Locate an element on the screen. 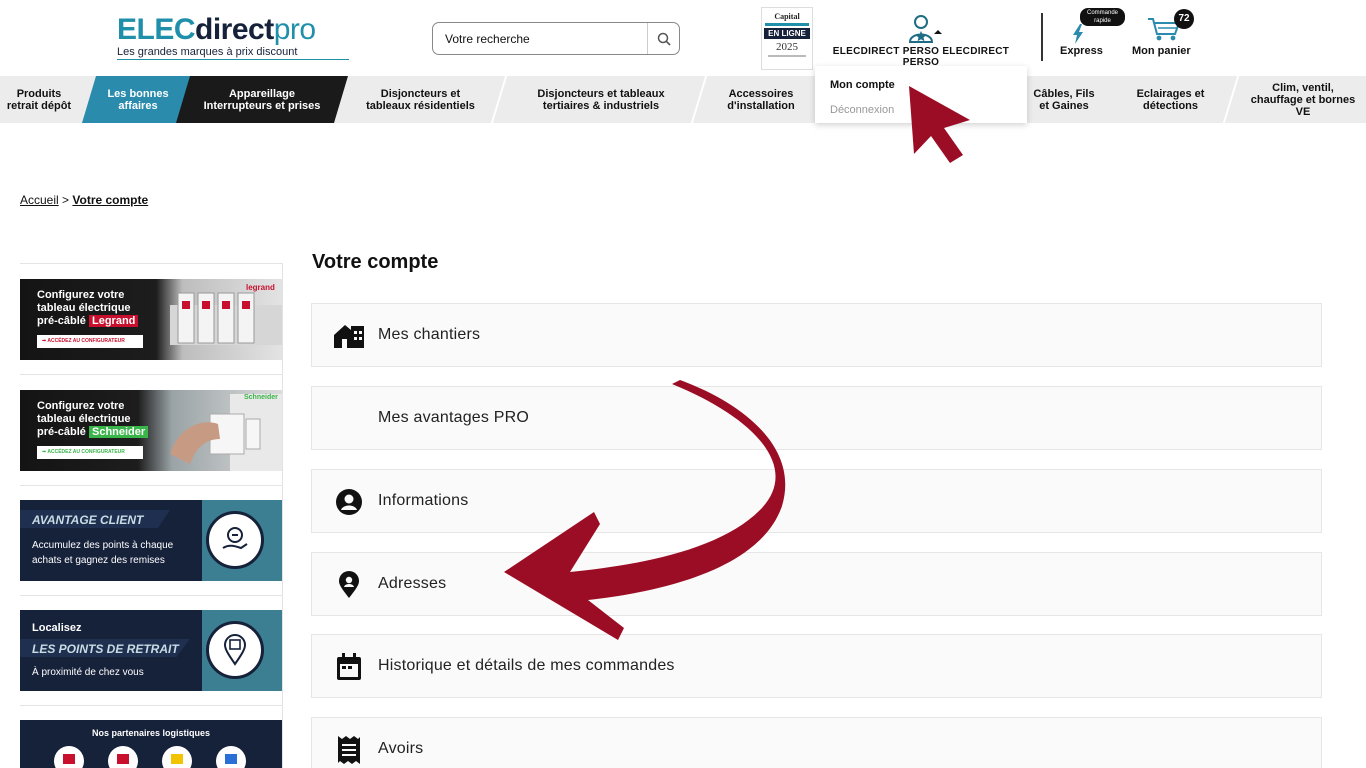  dpd-predict-logo is located at coordinates (123, 757).